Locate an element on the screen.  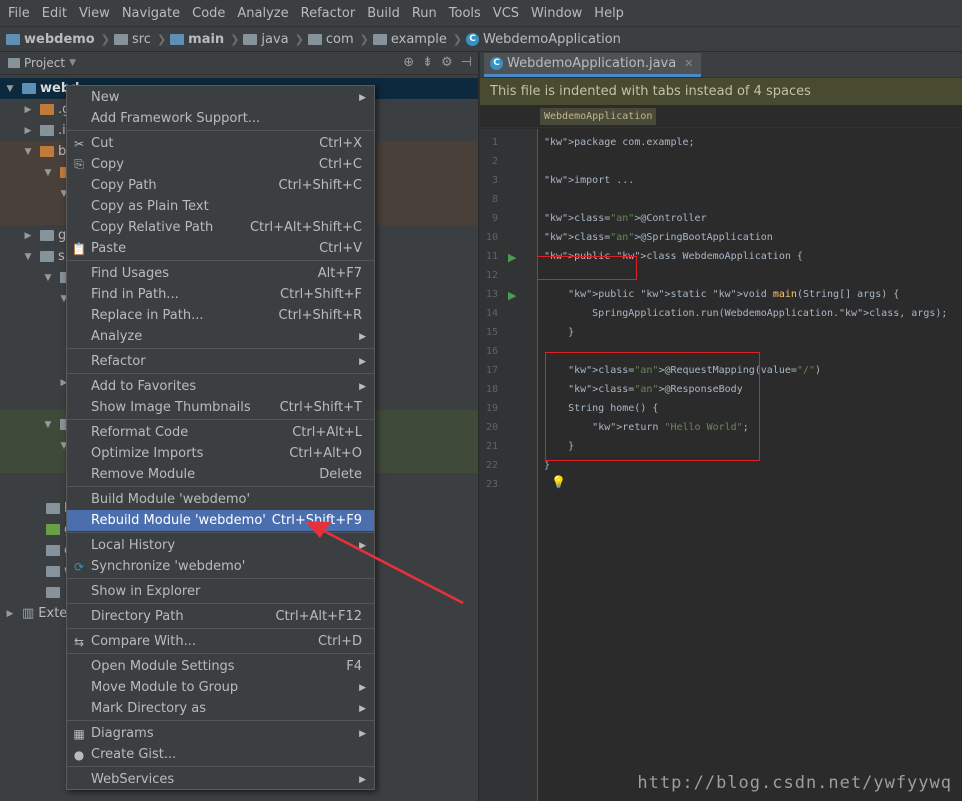
menu-item-refactor: Refactor ▶ is located at coordinates (220, 361).